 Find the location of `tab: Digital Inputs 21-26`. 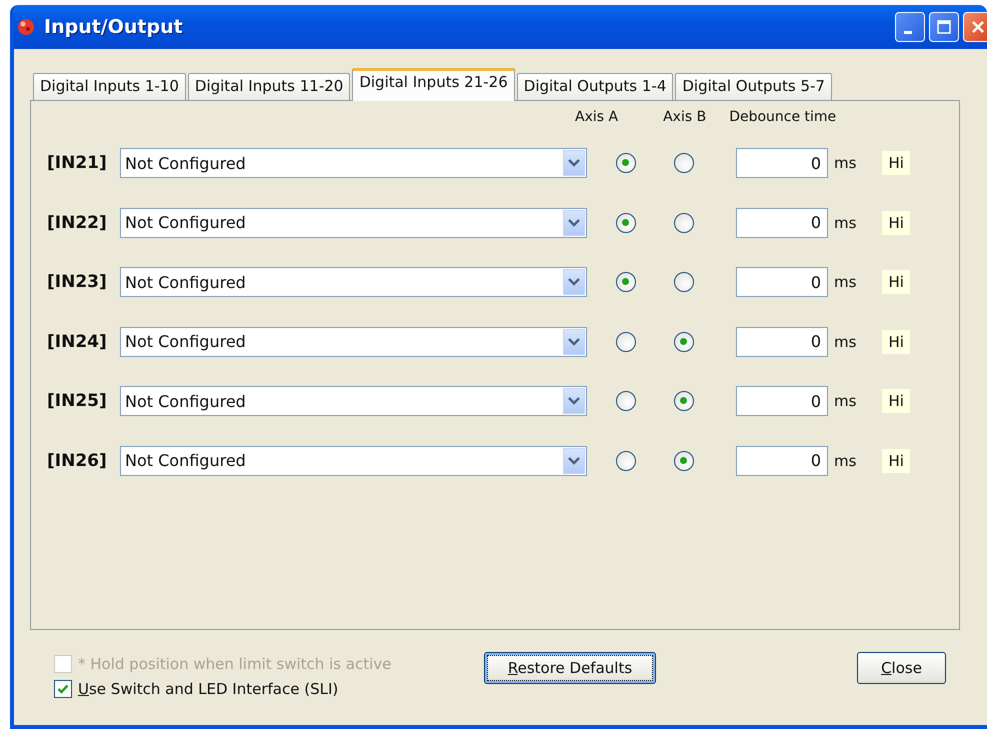

tab: Digital Inputs 21-26 is located at coordinates (433, 84).